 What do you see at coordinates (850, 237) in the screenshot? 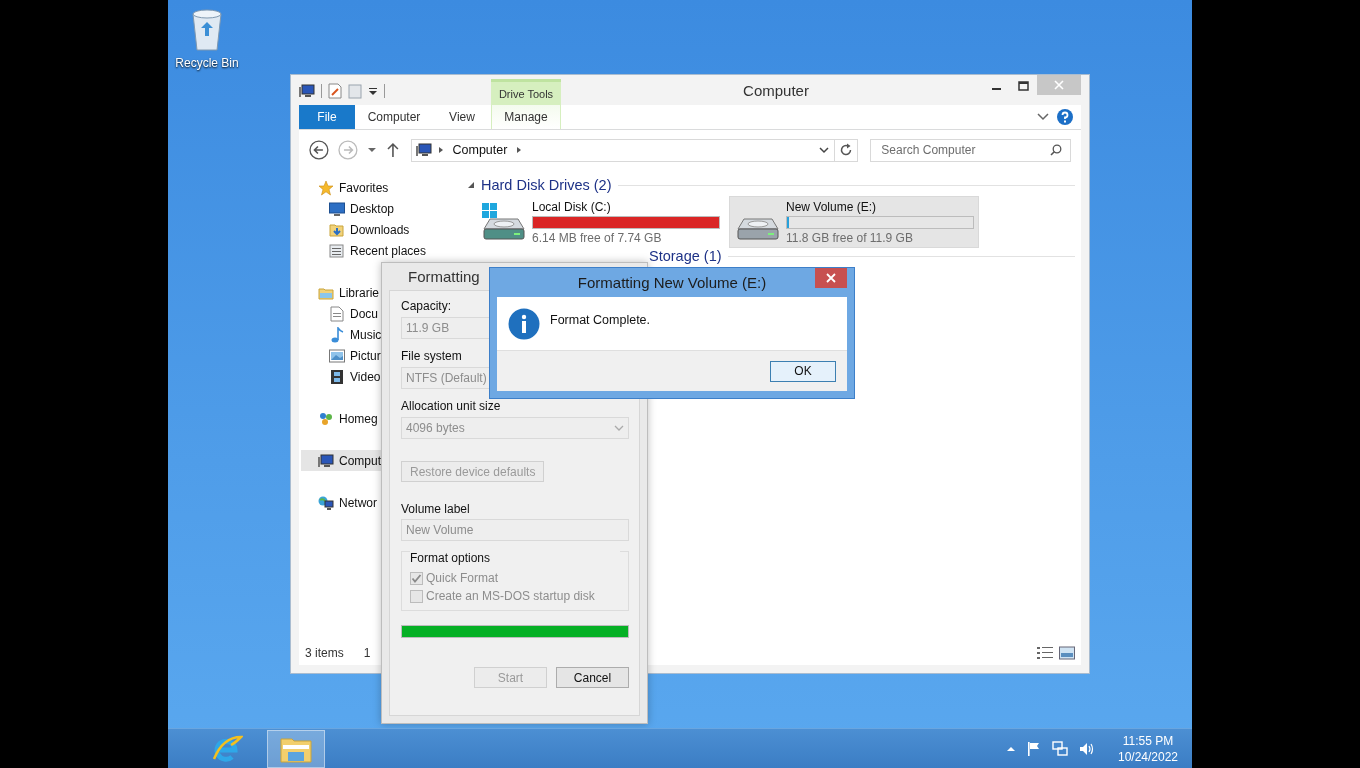
I see `free-space-text: 11.8 GB free of 11.9 GB` at bounding box center [850, 237].